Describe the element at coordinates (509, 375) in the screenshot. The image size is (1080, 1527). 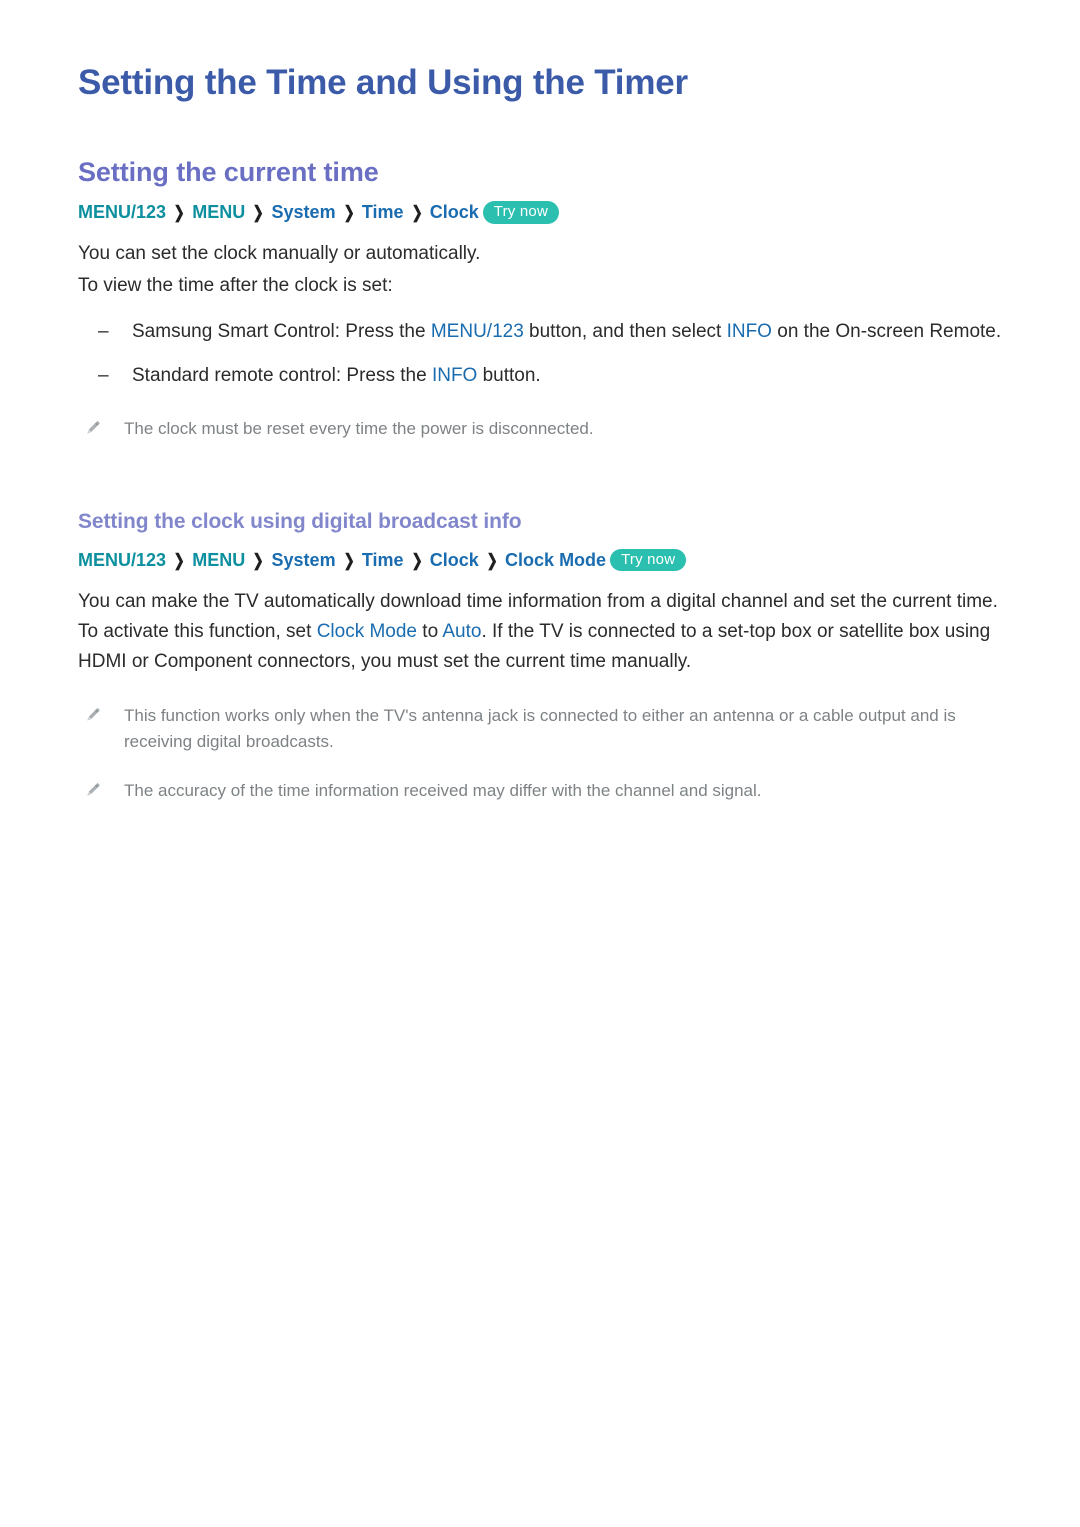
I see `inline-text: button.` at that location.